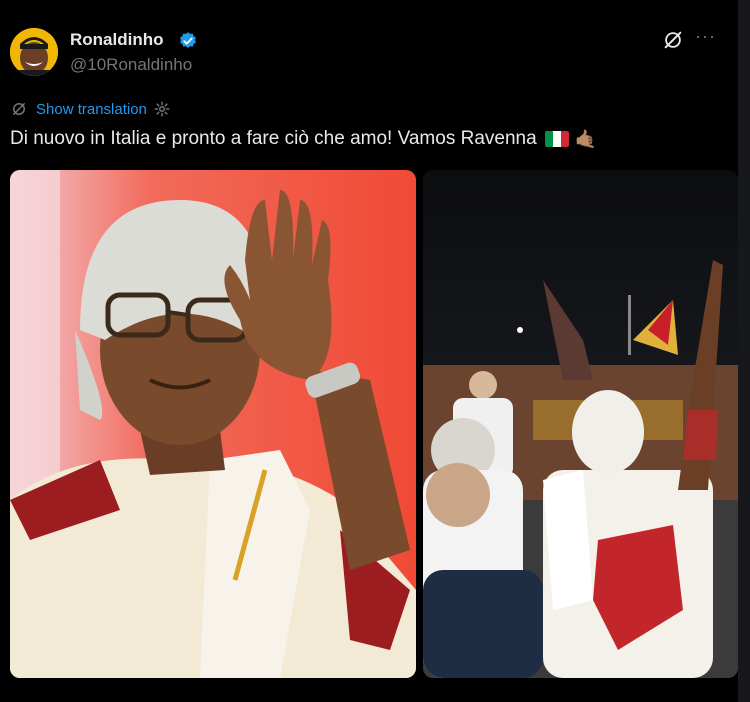  Describe the element at coordinates (131, 65) in the screenshot. I see `author-handle: @10Ronaldinho` at that location.